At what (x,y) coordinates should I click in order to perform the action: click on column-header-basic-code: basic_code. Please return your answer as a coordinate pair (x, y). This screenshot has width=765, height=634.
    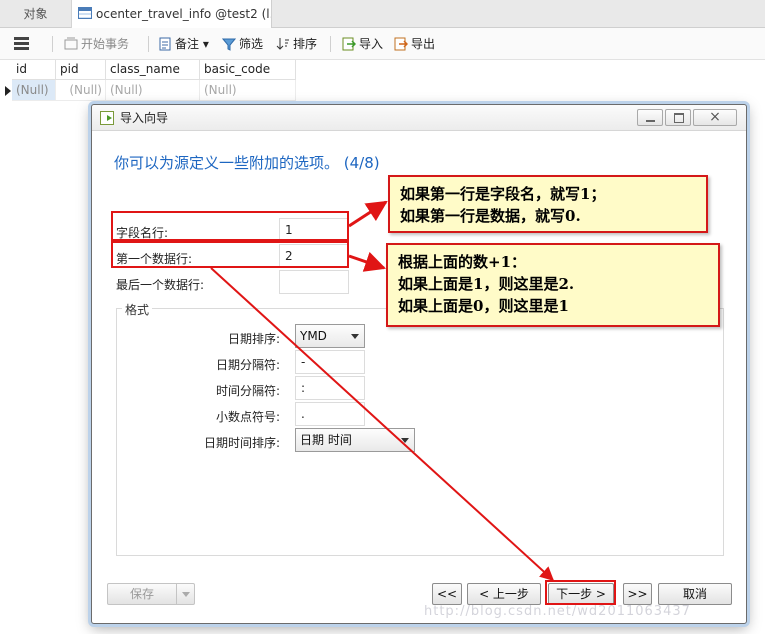
    Looking at the image, I should click on (248, 70).